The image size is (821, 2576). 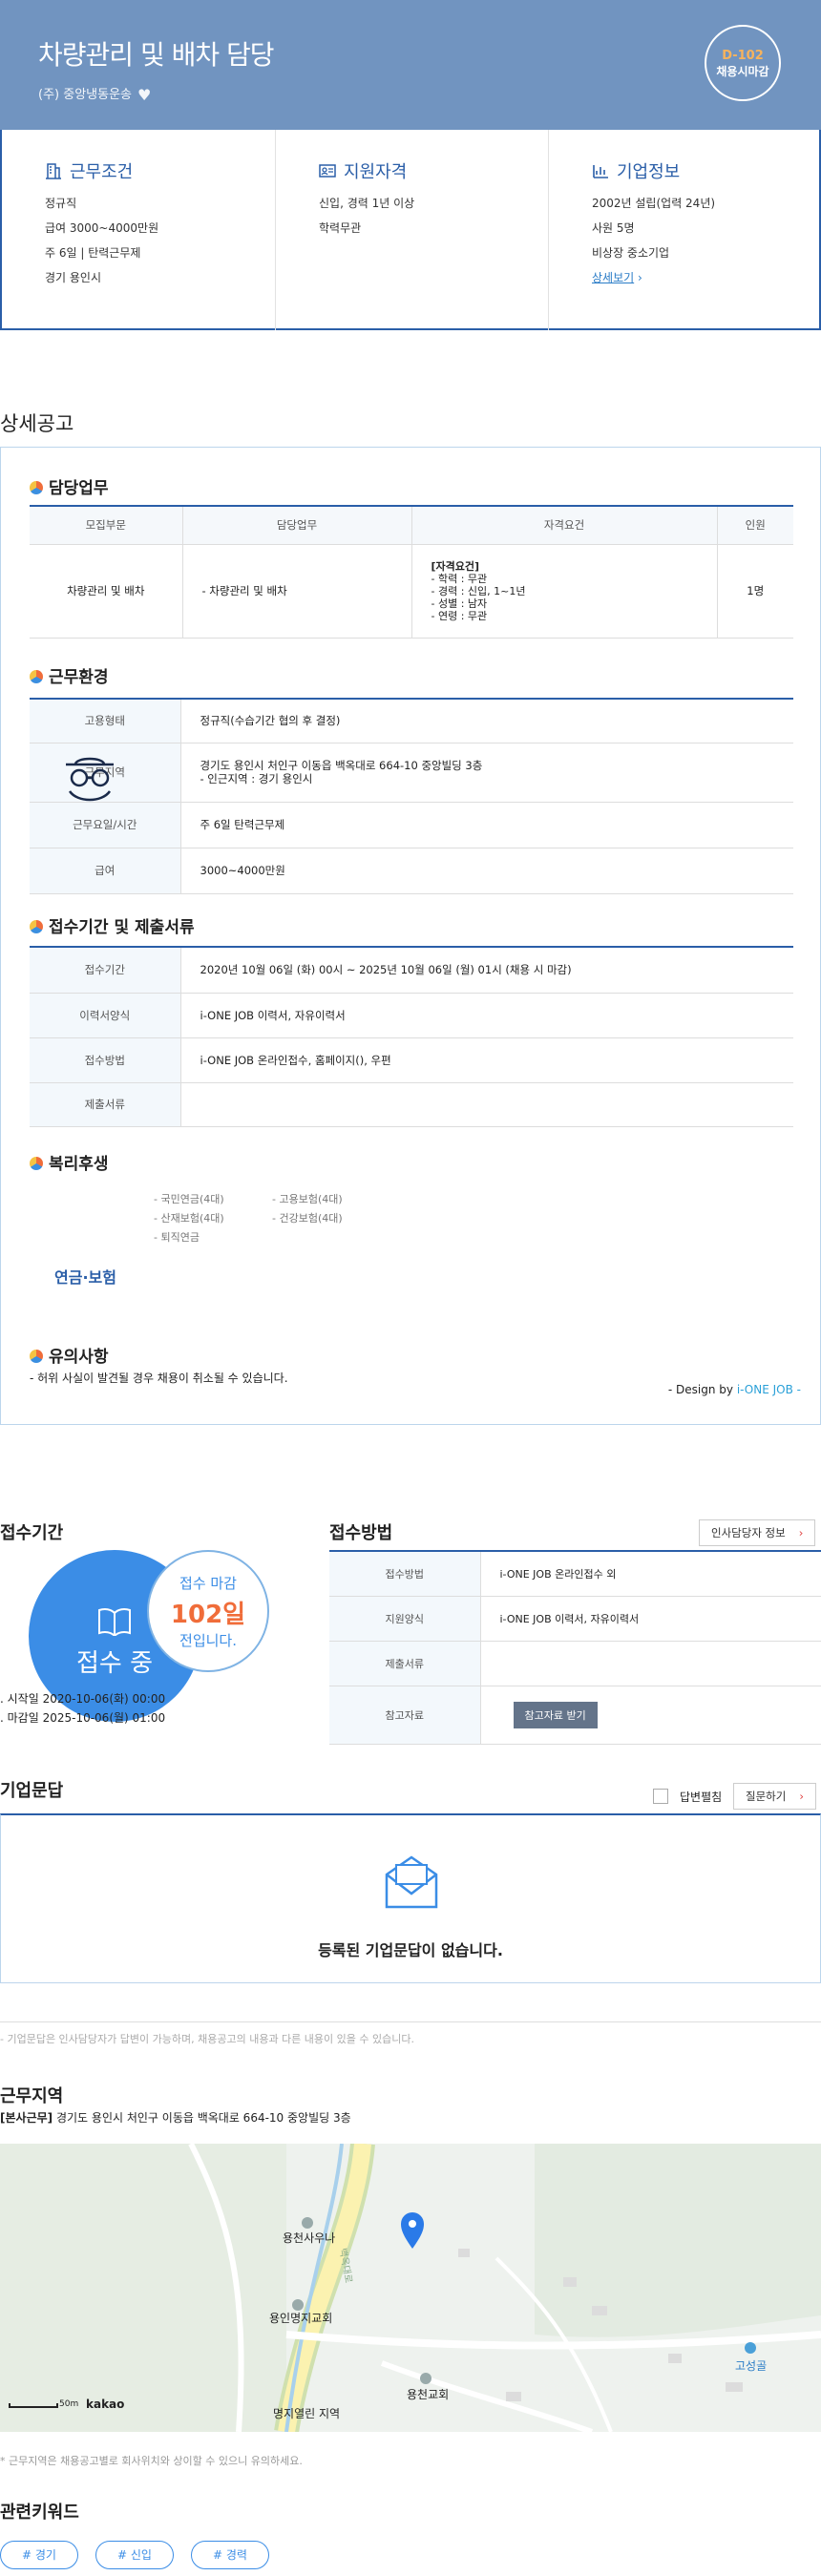 I want to click on ask-question-button: 질문하기 ›, so click(x=775, y=1796).